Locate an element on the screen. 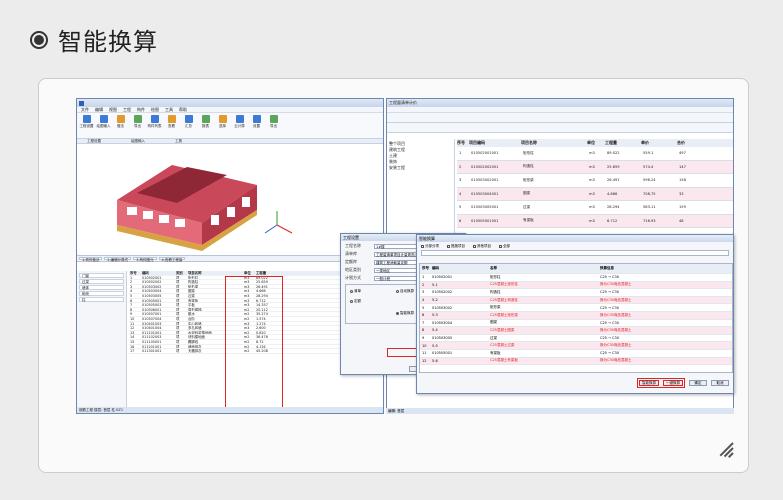 The image size is (783, 500). table-row: 5 010503002 矩形梁 C25 → C30 is located at coordinates (576, 308).